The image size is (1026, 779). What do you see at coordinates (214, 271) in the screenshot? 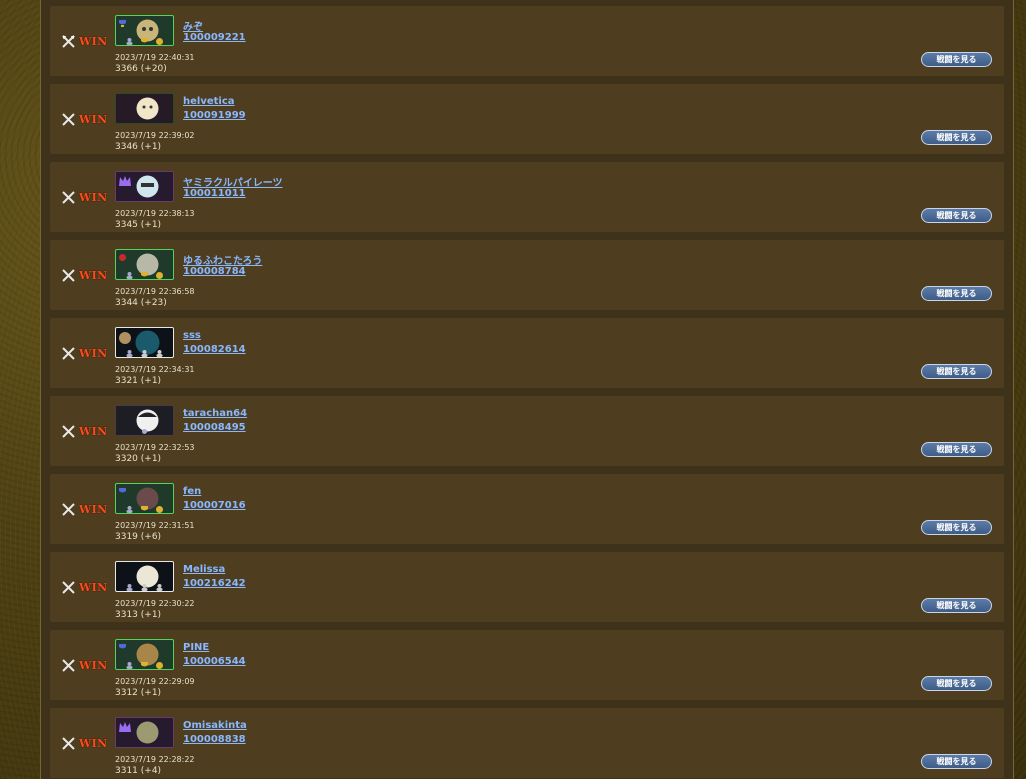
I see `player-id-link: 100008784` at bounding box center [214, 271].